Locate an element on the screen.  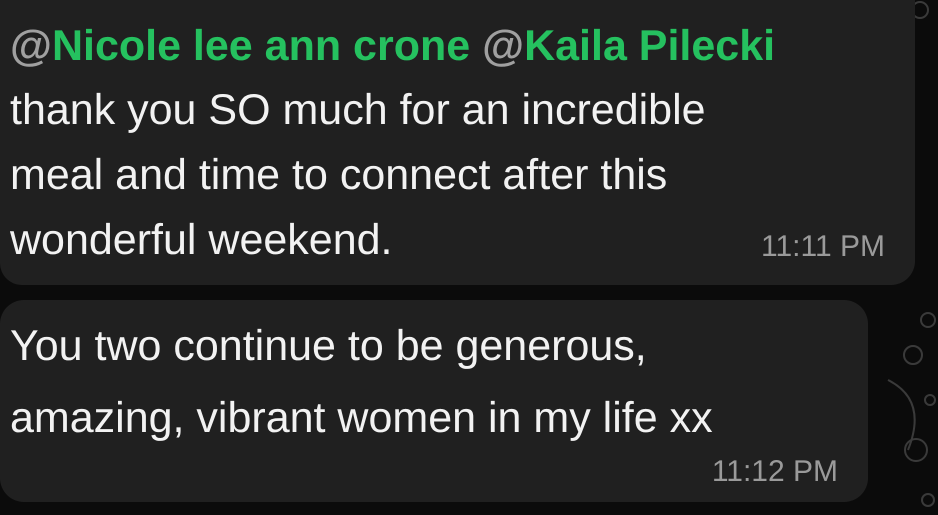
mention-link: @Nicole lee ann crone is located at coordinates (240, 46).